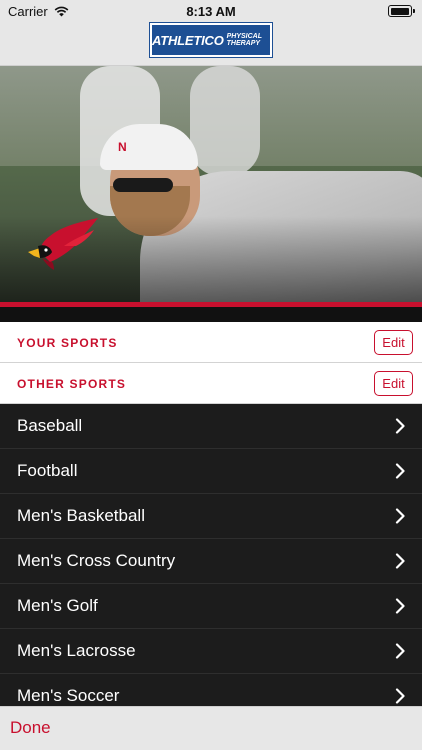  Describe the element at coordinates (47, 470) in the screenshot. I see `sport-name: Football` at that location.